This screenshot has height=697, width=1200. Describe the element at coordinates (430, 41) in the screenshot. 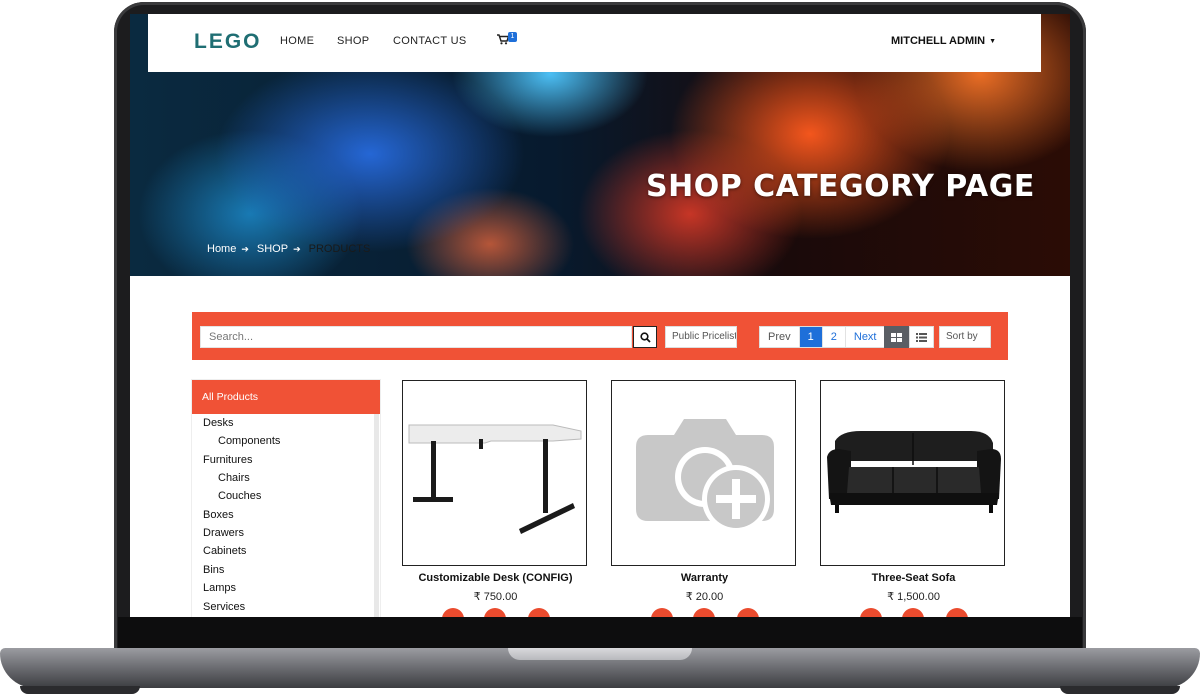

I see `nav-contact-us: CONTACT US` at that location.